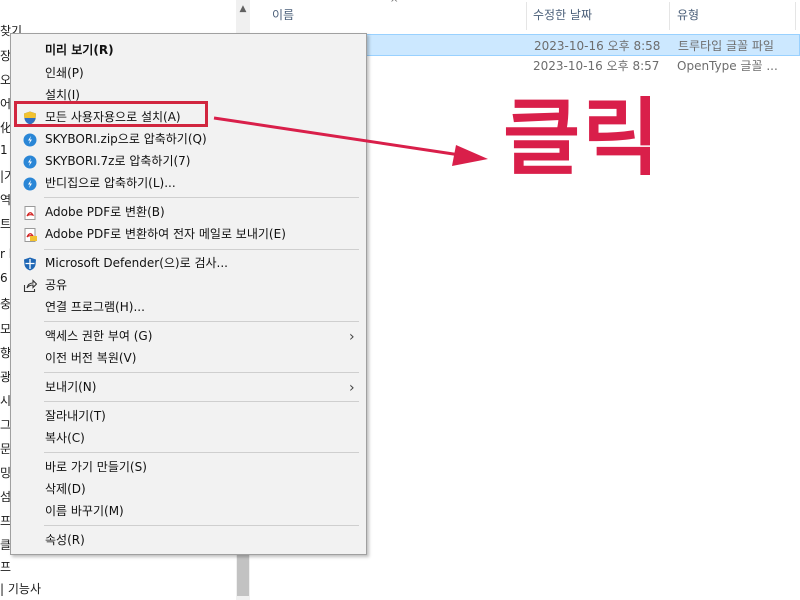 The height and width of the screenshot is (600, 800). What do you see at coordinates (99, 336) in the screenshot?
I see `menu-item-label: 액세스 권한 부여 (G)` at bounding box center [99, 336].